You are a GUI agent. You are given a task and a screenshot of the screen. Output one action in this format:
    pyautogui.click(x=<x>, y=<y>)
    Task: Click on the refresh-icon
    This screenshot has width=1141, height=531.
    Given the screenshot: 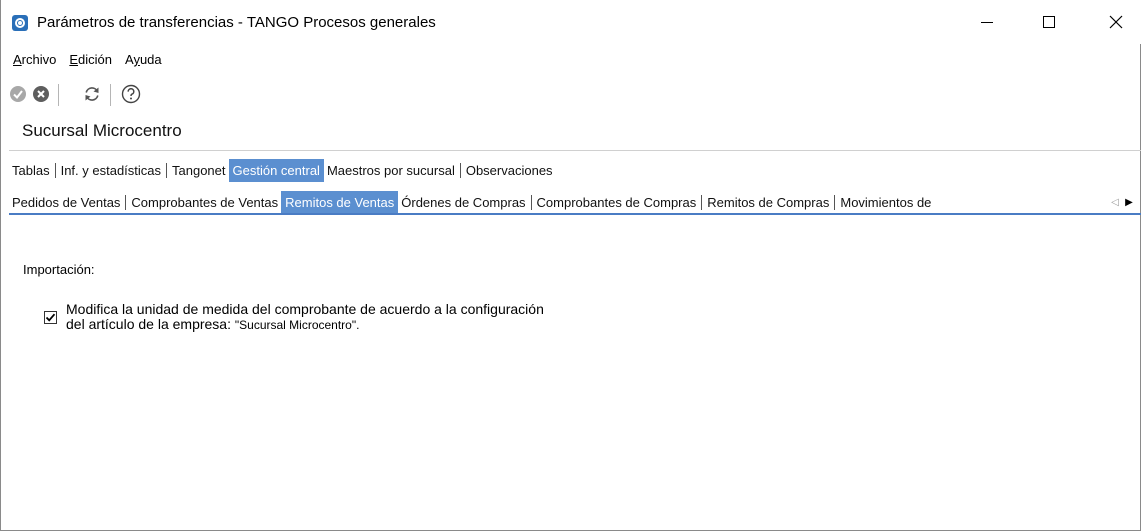 What is the action you would take?
    pyautogui.click(x=92, y=94)
    